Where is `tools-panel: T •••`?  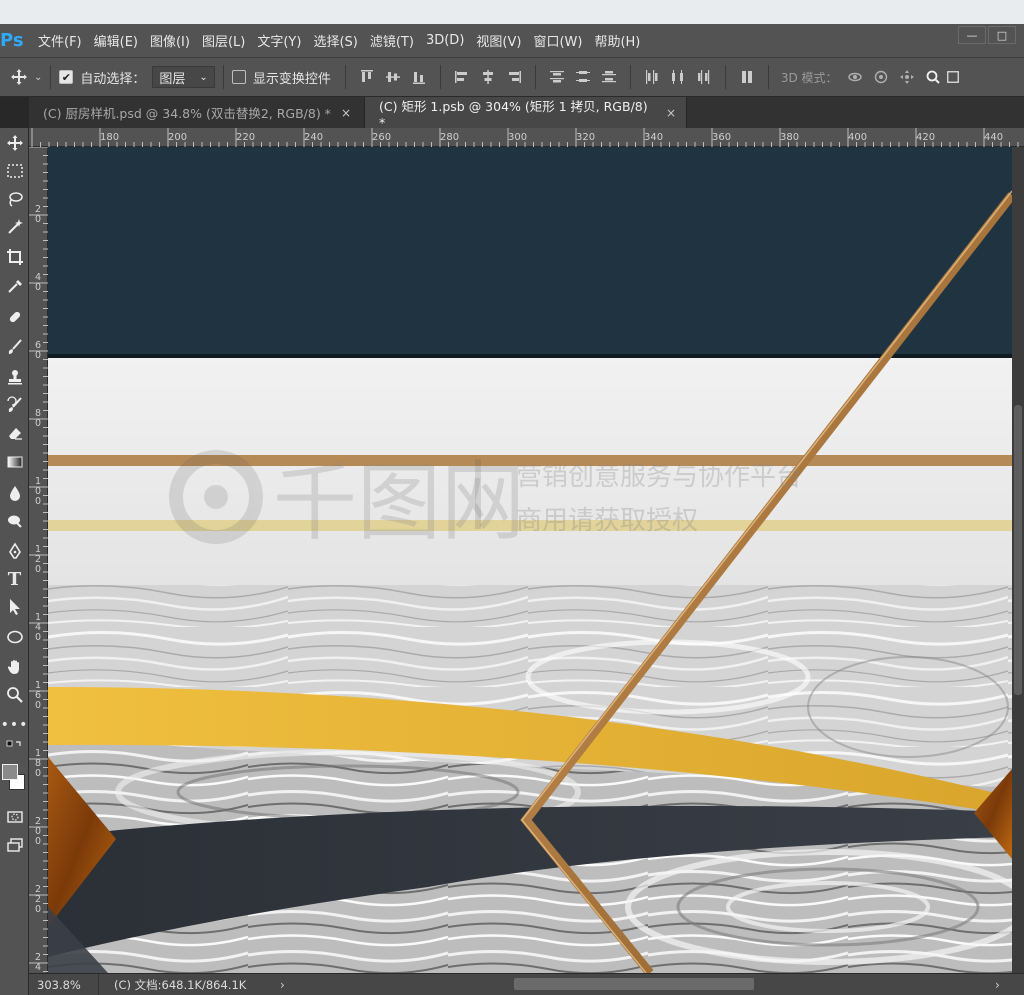 tools-panel: T ••• is located at coordinates (14, 561).